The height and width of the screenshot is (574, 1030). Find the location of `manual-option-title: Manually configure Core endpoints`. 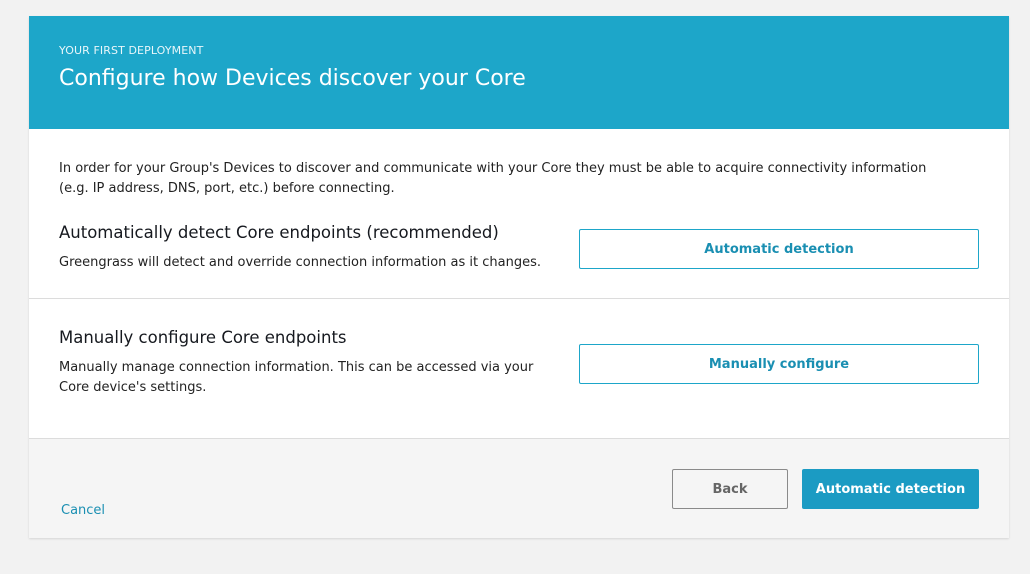

manual-option-title: Manually configure Core endpoints is located at coordinates (203, 337).